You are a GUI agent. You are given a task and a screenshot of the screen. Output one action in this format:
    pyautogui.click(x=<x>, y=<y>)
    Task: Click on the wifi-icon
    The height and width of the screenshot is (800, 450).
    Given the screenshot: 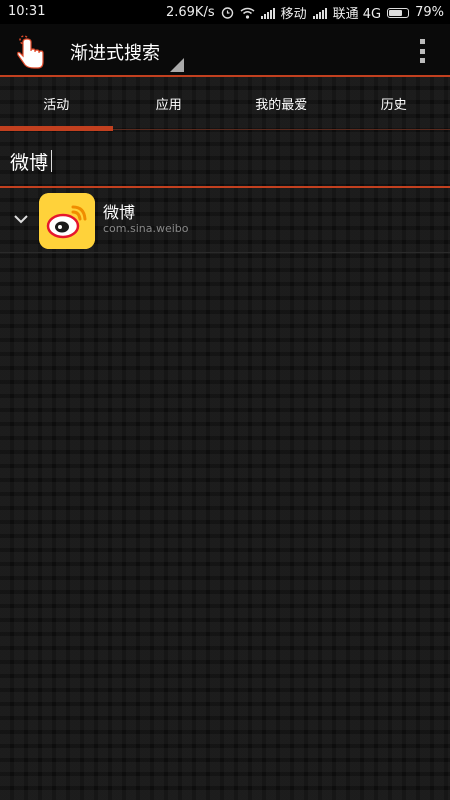 What is the action you would take?
    pyautogui.click(x=247, y=13)
    